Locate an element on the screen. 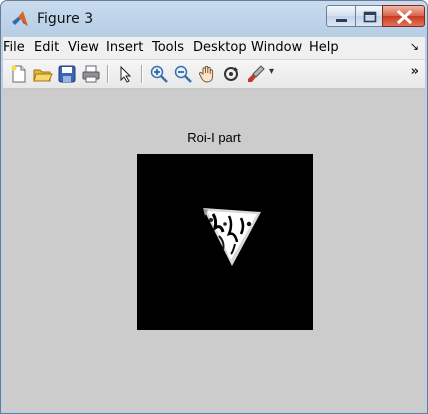 This screenshot has height=414, width=428. menu-insert: Insert is located at coordinates (124, 47).